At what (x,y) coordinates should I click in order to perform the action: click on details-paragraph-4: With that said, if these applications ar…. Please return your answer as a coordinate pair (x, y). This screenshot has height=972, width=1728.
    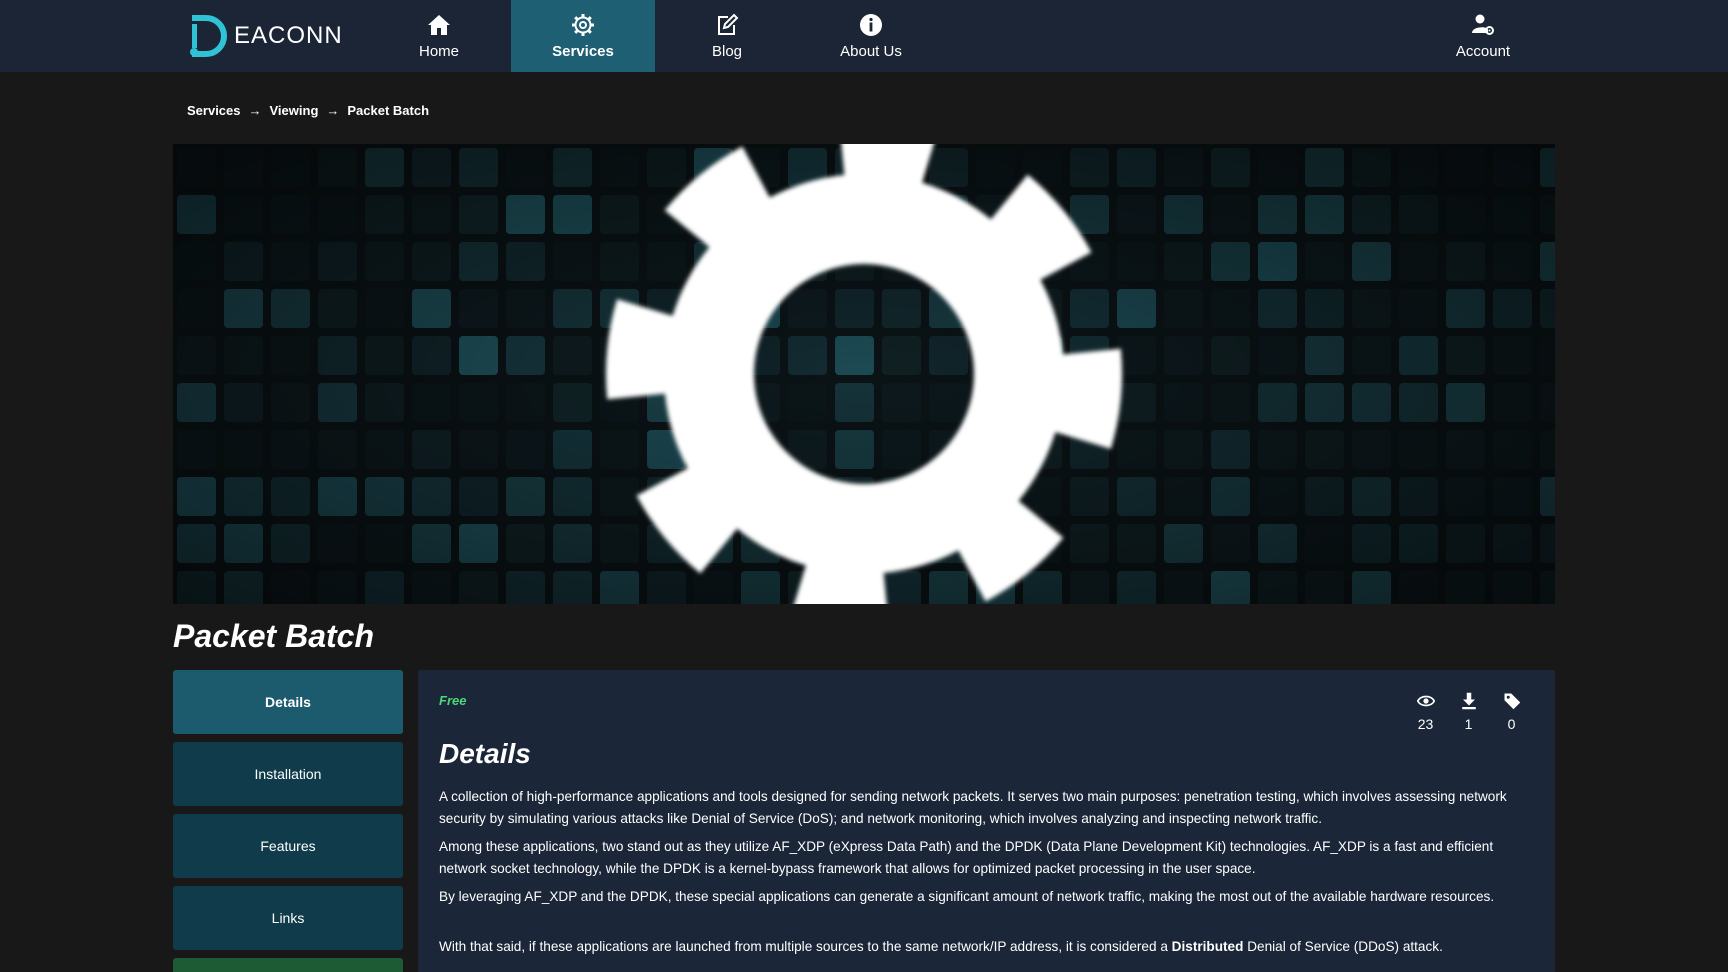
    Looking at the image, I should click on (989, 947).